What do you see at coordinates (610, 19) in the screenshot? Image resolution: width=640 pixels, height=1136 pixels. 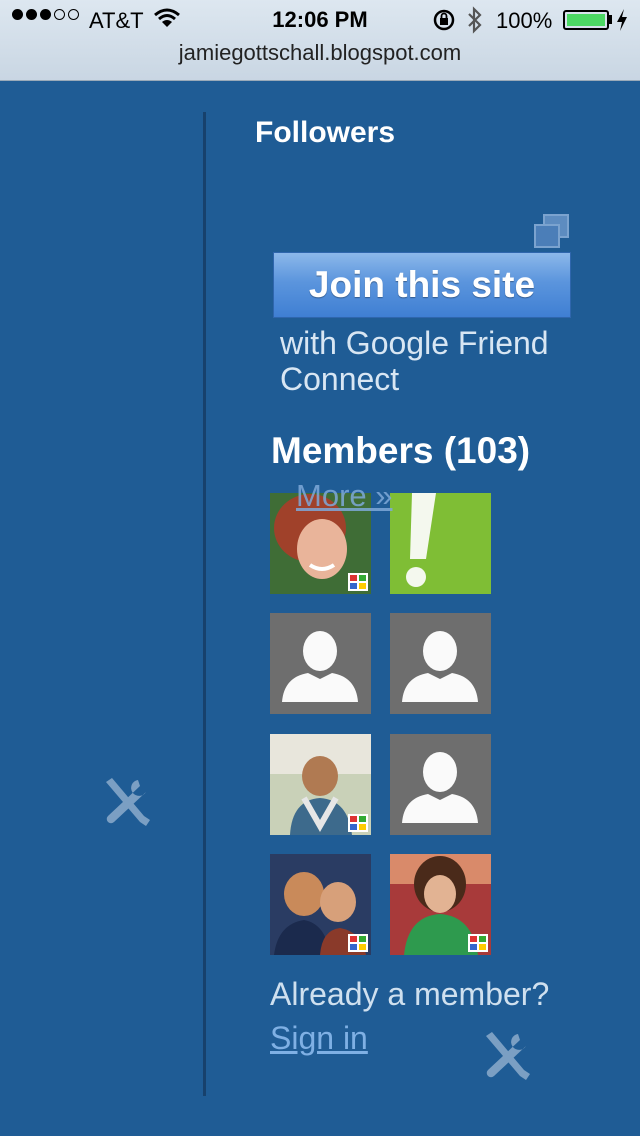 I see `battery-nub` at bounding box center [610, 19].